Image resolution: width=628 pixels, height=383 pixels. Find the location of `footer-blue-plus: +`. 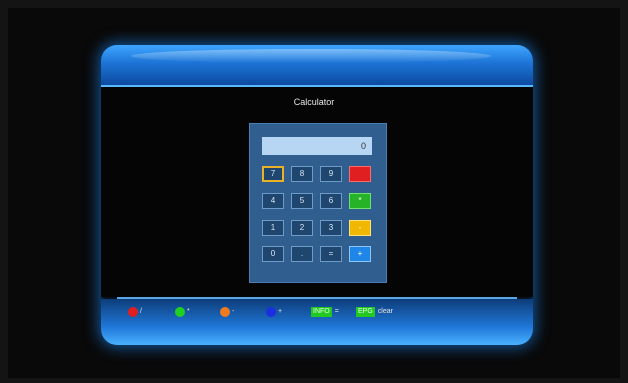

footer-blue-plus: + is located at coordinates (274, 312).